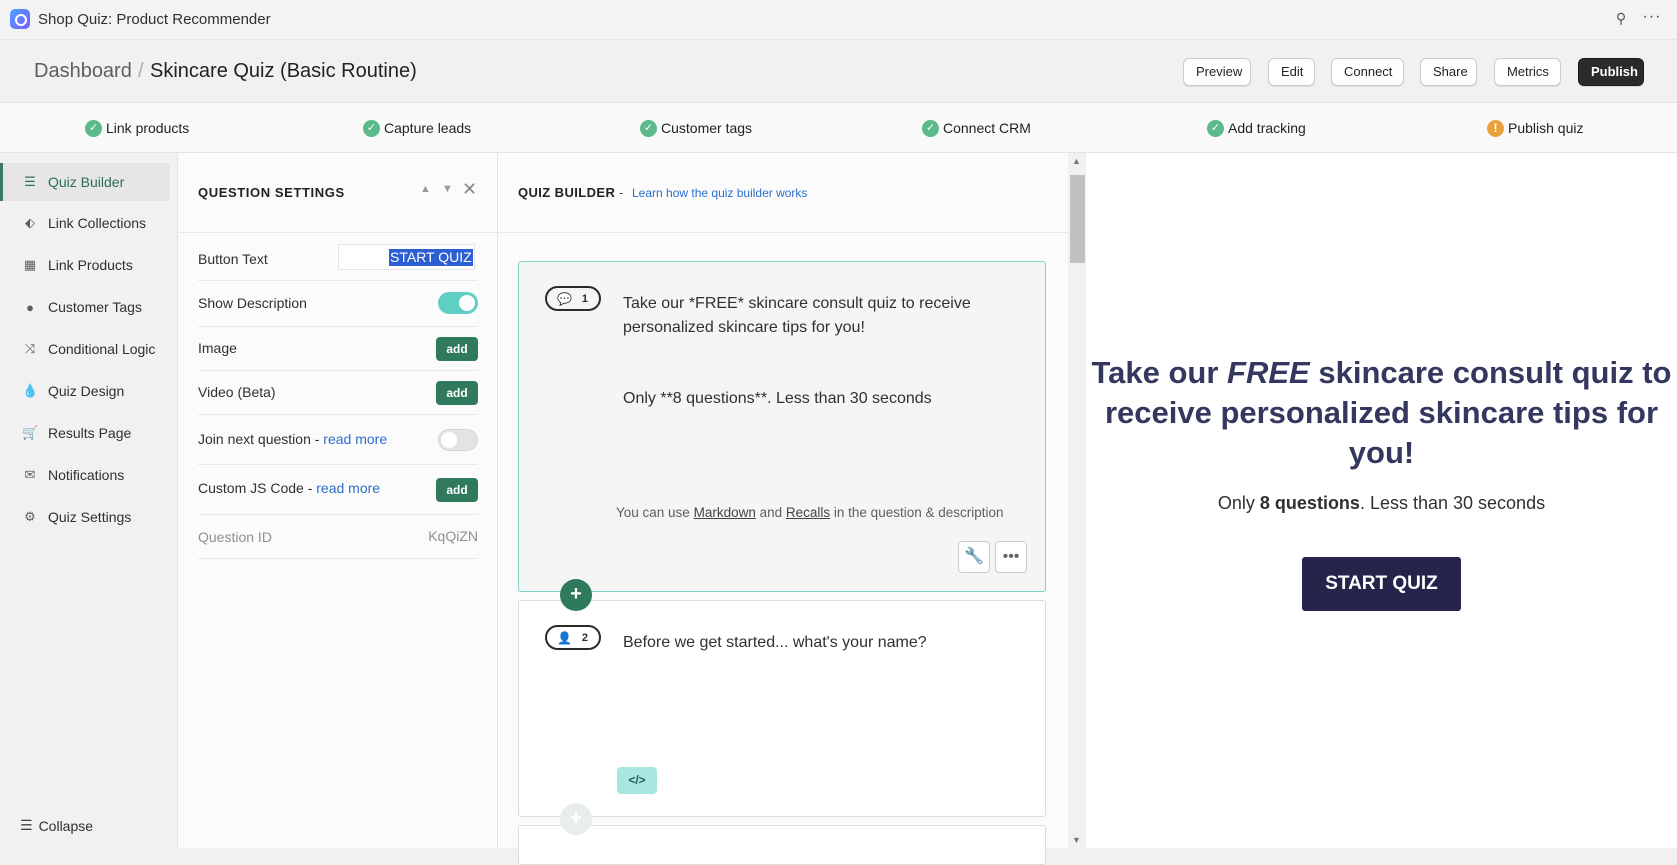  I want to click on list-icon: ☰, so click(30, 181).